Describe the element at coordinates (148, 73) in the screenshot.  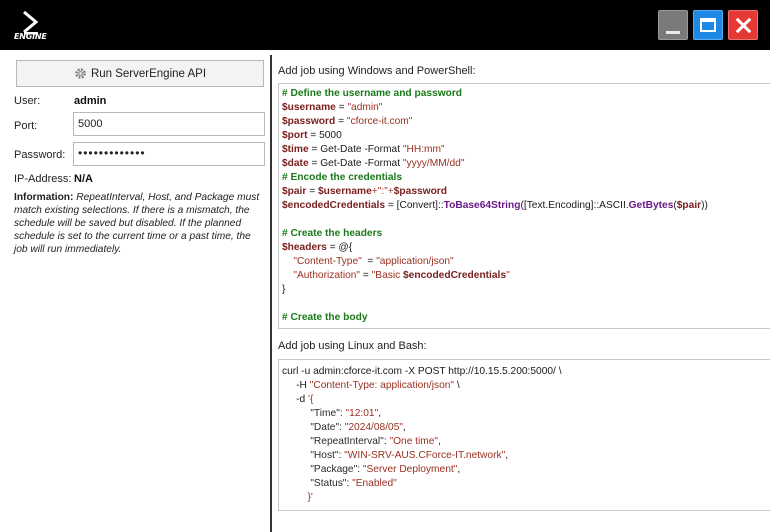
I see `run-button-label: Run ServerEngine API` at that location.